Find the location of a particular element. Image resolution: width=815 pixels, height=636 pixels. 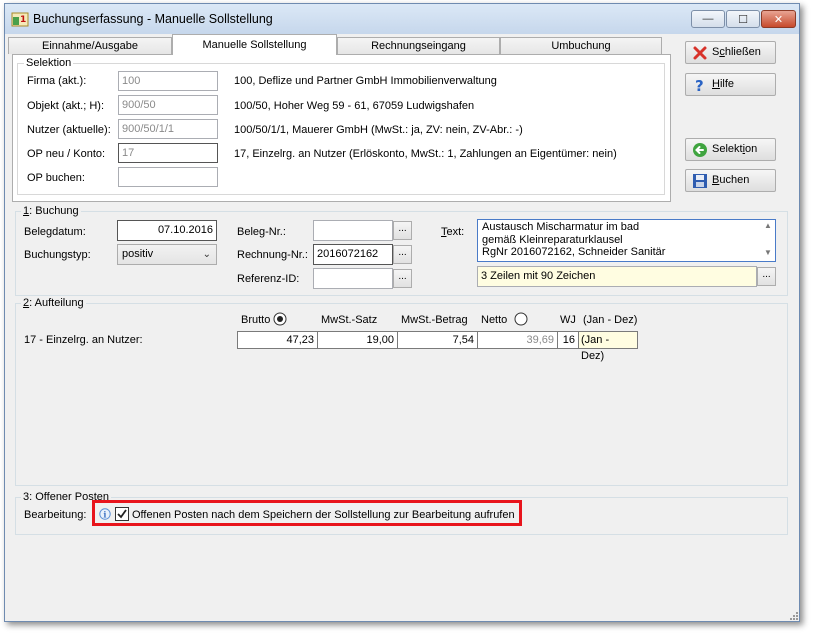

referenz-label: Referenz-ID: is located at coordinates (268, 279).